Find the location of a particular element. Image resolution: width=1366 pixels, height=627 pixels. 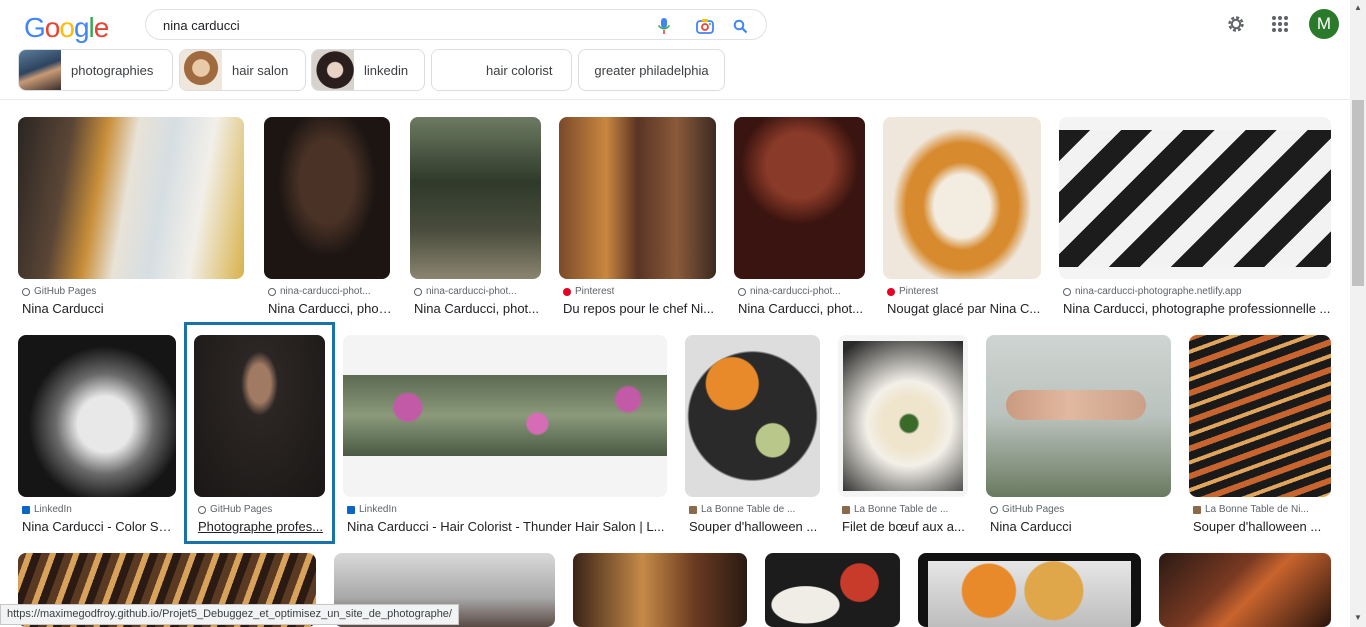

search-input is located at coordinates (398, 25).